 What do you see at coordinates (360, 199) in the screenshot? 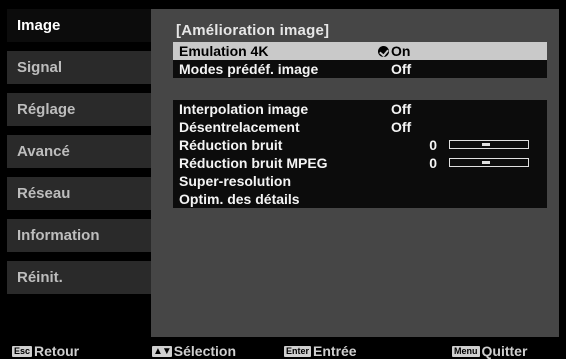
I see `setting-row-optim-details: Optim. des détails` at bounding box center [360, 199].